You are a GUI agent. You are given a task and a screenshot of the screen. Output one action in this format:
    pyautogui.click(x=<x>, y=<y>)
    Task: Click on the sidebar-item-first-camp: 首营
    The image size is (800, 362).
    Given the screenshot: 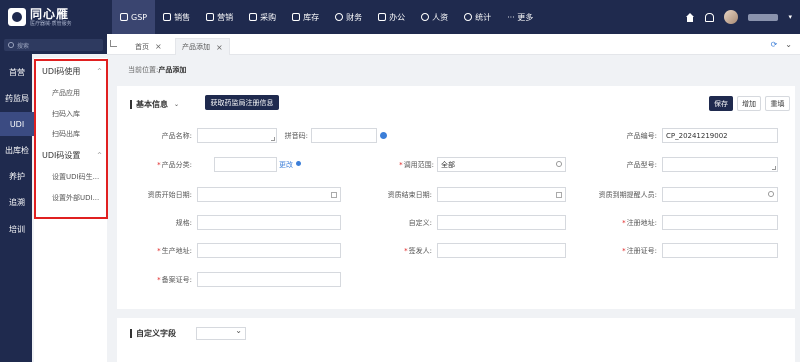 What is the action you would take?
    pyautogui.click(x=17, y=72)
    